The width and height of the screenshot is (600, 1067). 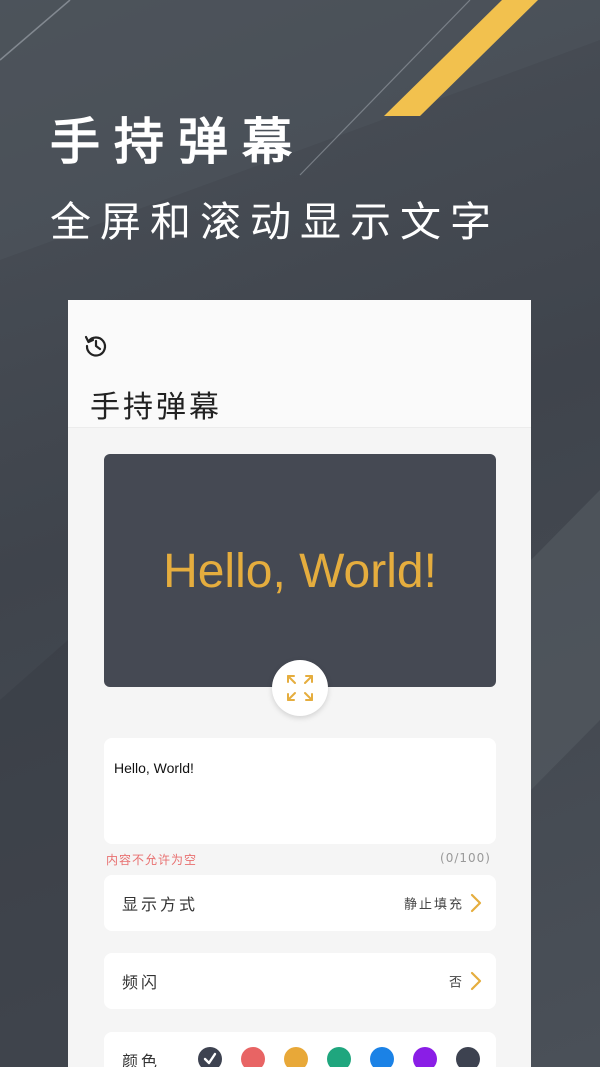 What do you see at coordinates (300, 981) in the screenshot?
I see `strobe-row: 频闪 否` at bounding box center [300, 981].